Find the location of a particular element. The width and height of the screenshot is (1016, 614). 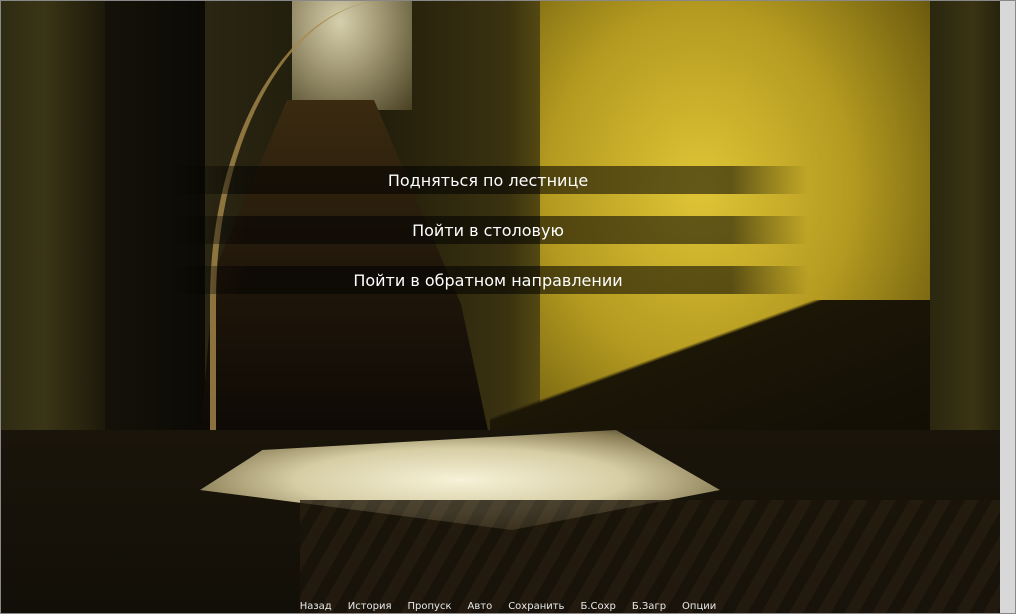

background-floor-planks is located at coordinates (658, 557).